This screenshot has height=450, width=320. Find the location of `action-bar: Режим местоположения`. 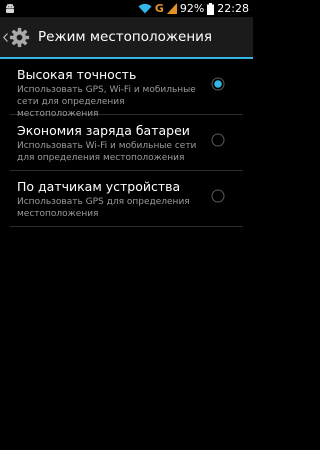

action-bar: Режим местоположения is located at coordinates (126, 37).